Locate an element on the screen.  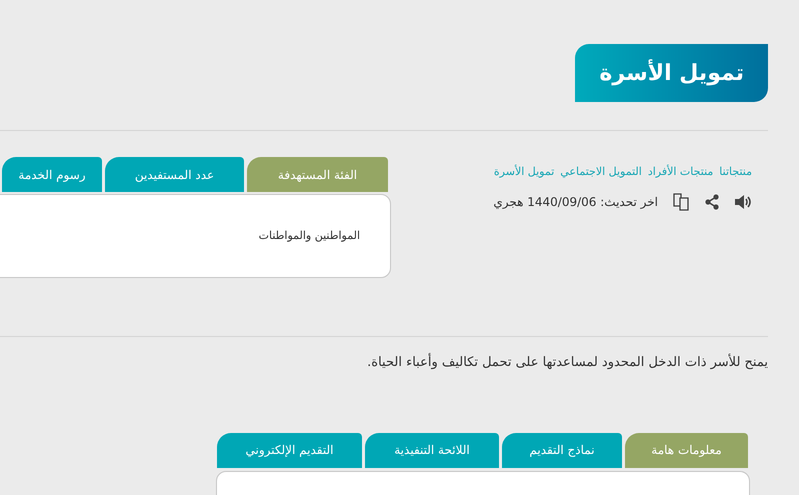
tab: رسوم الخدمة is located at coordinates (52, 174).